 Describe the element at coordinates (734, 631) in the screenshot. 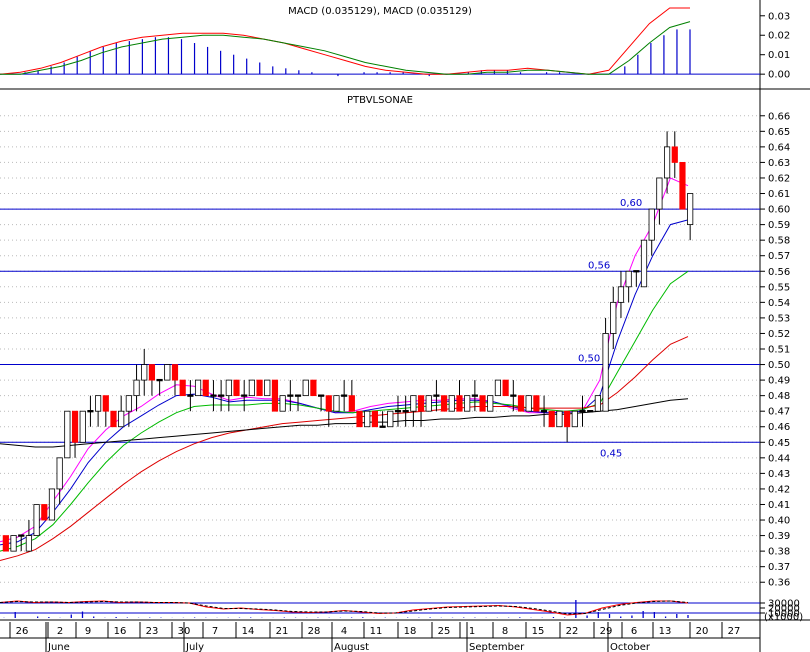

I see `x-tick-label: 27` at that location.